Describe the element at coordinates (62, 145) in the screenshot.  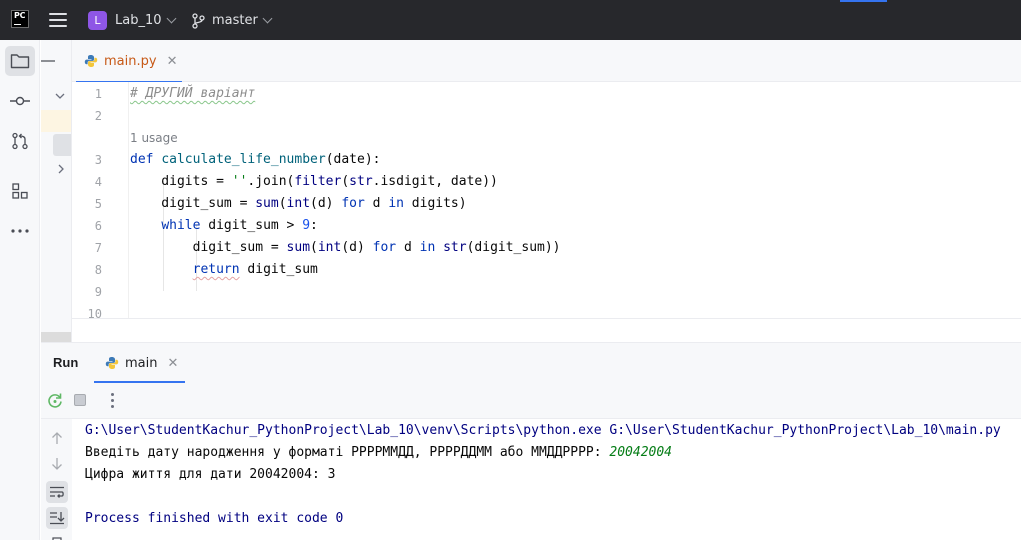
I see `tree-row-selected` at that location.